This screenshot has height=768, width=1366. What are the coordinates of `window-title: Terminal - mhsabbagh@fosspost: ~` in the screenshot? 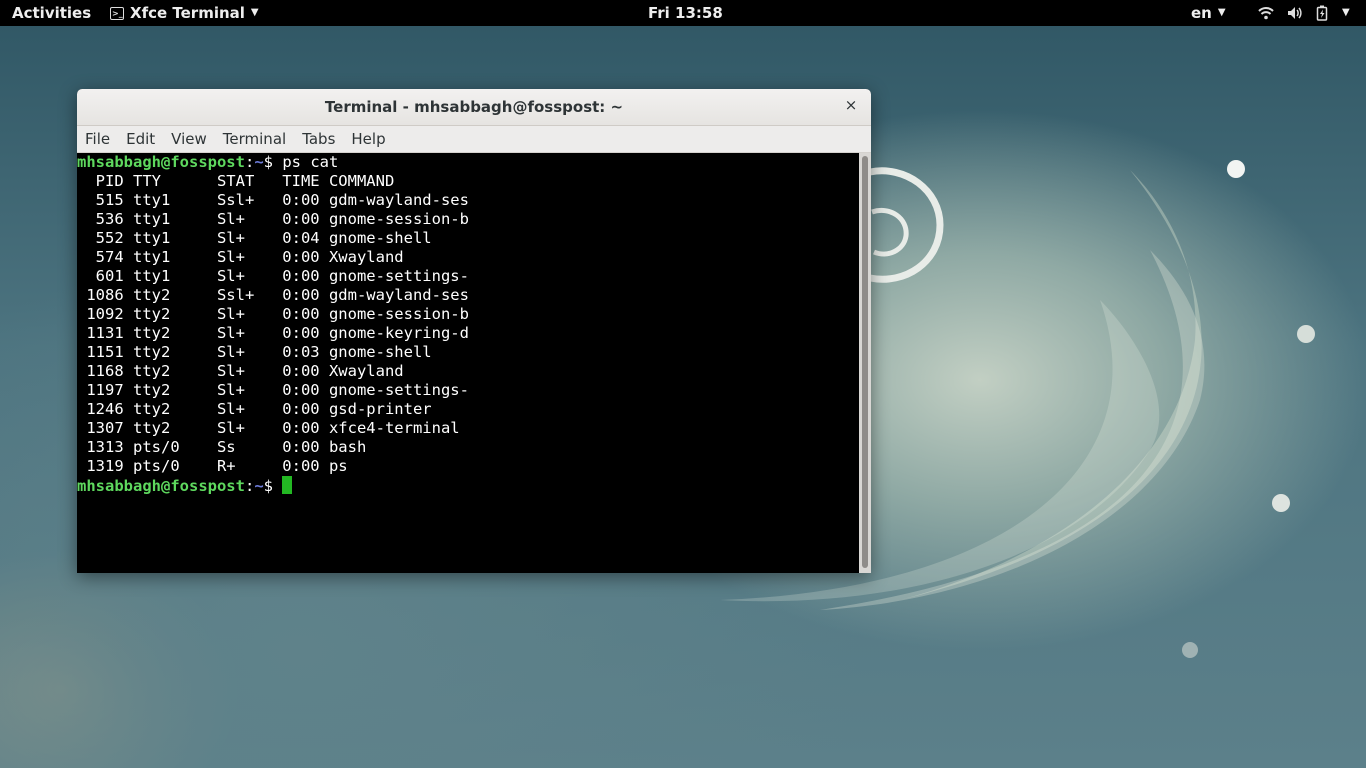 It's located at (474, 107).